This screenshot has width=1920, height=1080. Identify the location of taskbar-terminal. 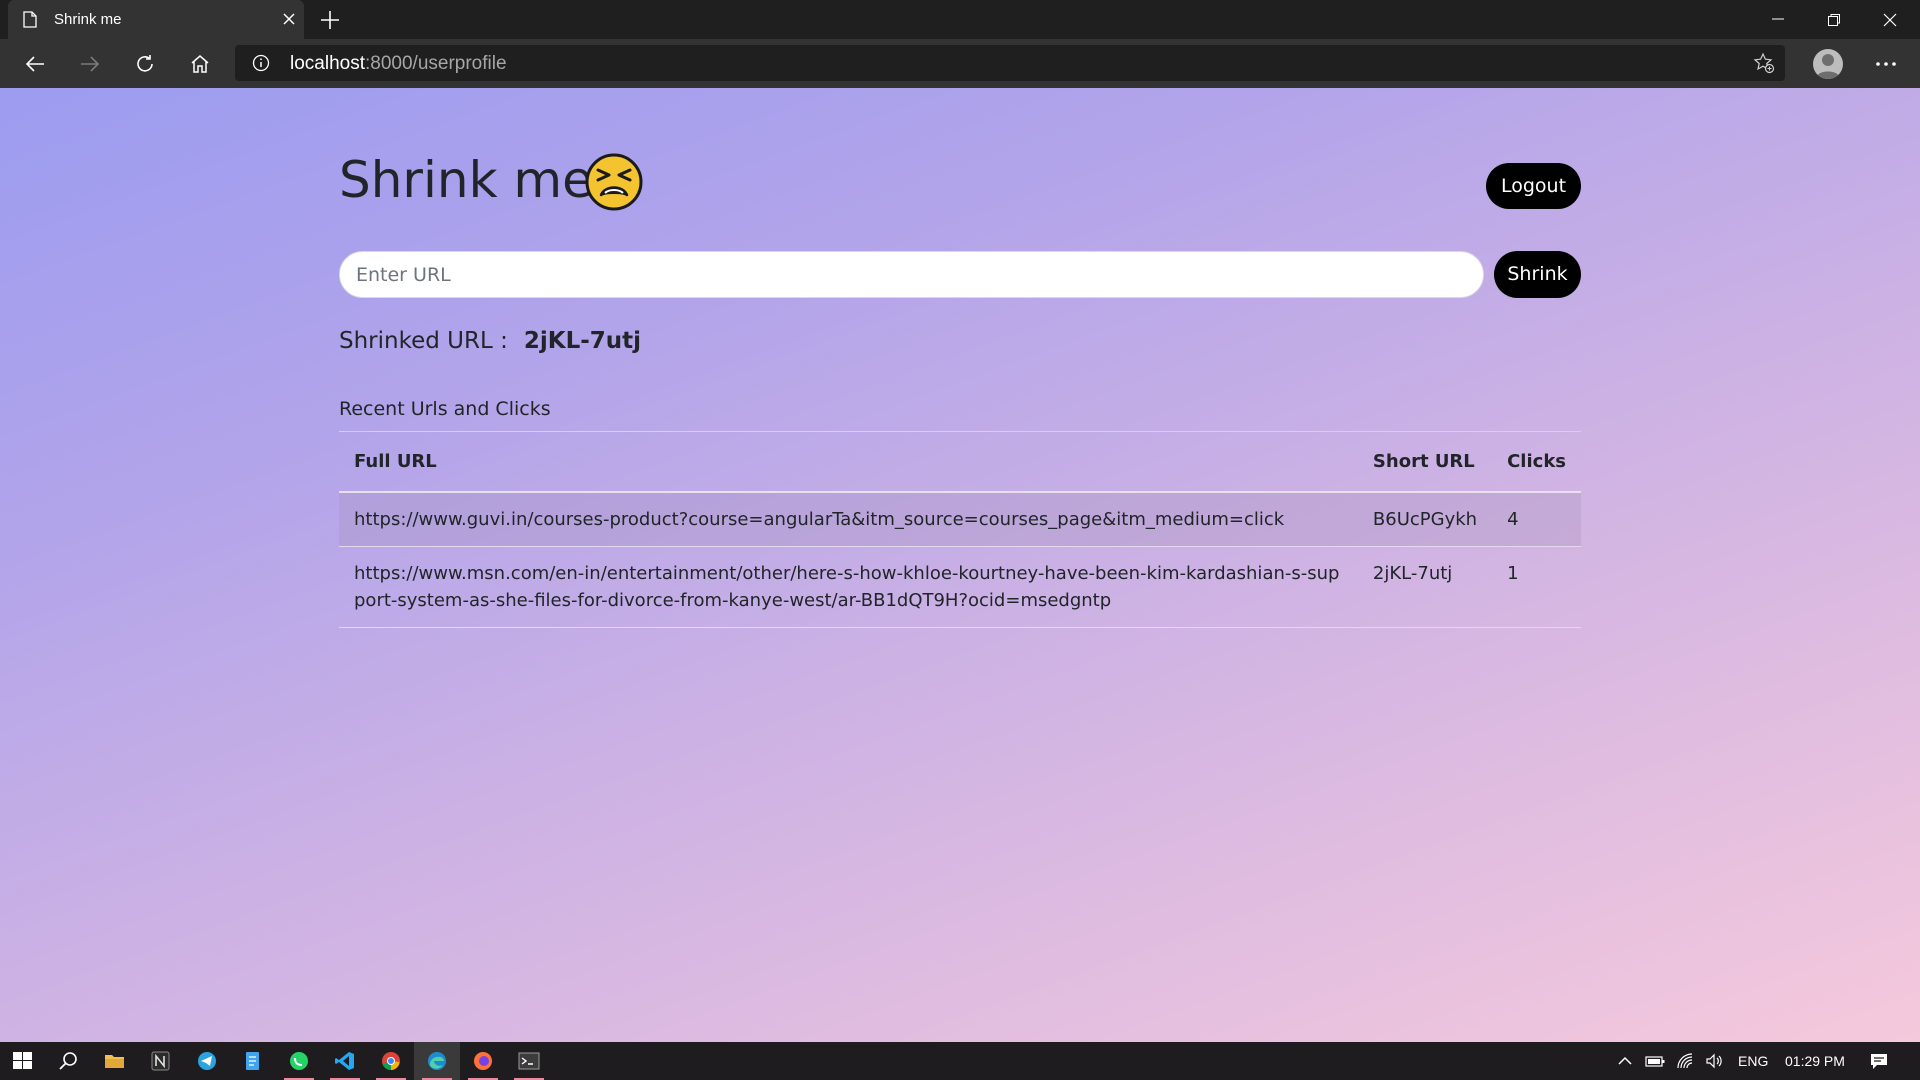
(529, 1061).